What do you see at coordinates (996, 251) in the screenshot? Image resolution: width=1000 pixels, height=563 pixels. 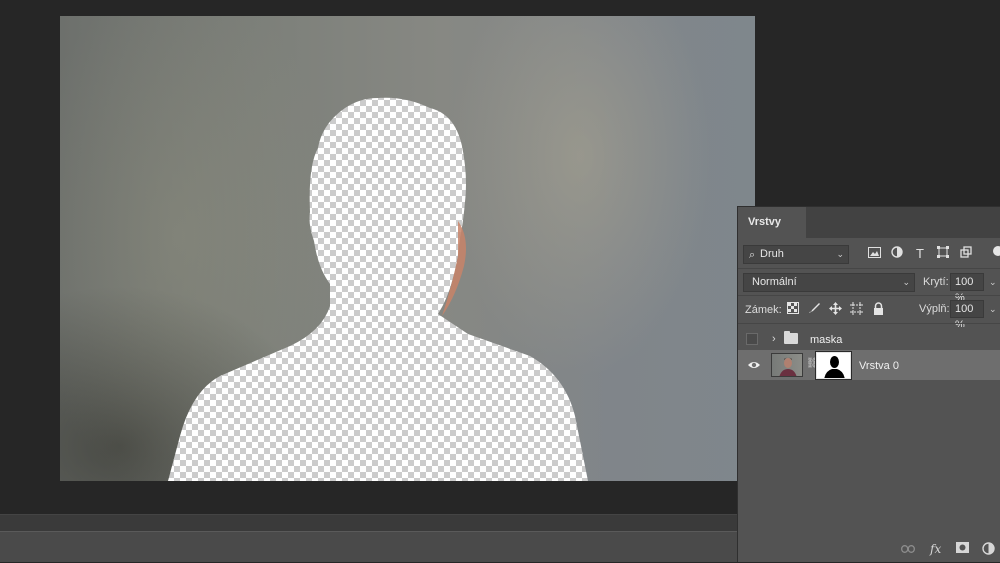 I see `filter-toggle` at bounding box center [996, 251].